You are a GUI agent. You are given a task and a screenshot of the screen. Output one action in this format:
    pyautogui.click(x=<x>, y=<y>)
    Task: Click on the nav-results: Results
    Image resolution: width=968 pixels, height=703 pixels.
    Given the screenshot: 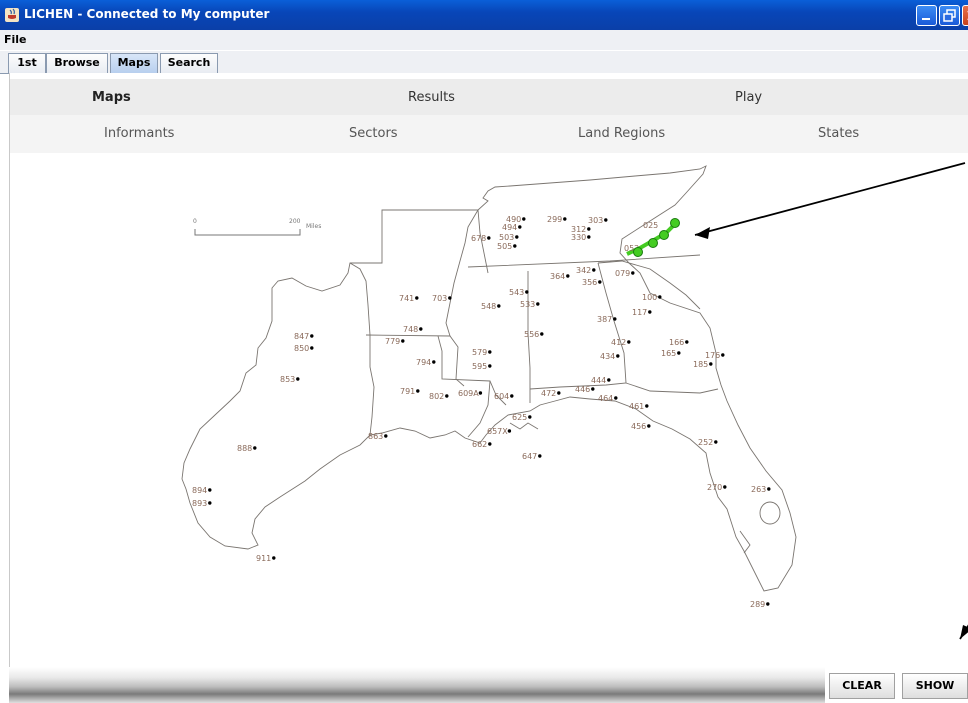 What is the action you would take?
    pyautogui.click(x=431, y=97)
    